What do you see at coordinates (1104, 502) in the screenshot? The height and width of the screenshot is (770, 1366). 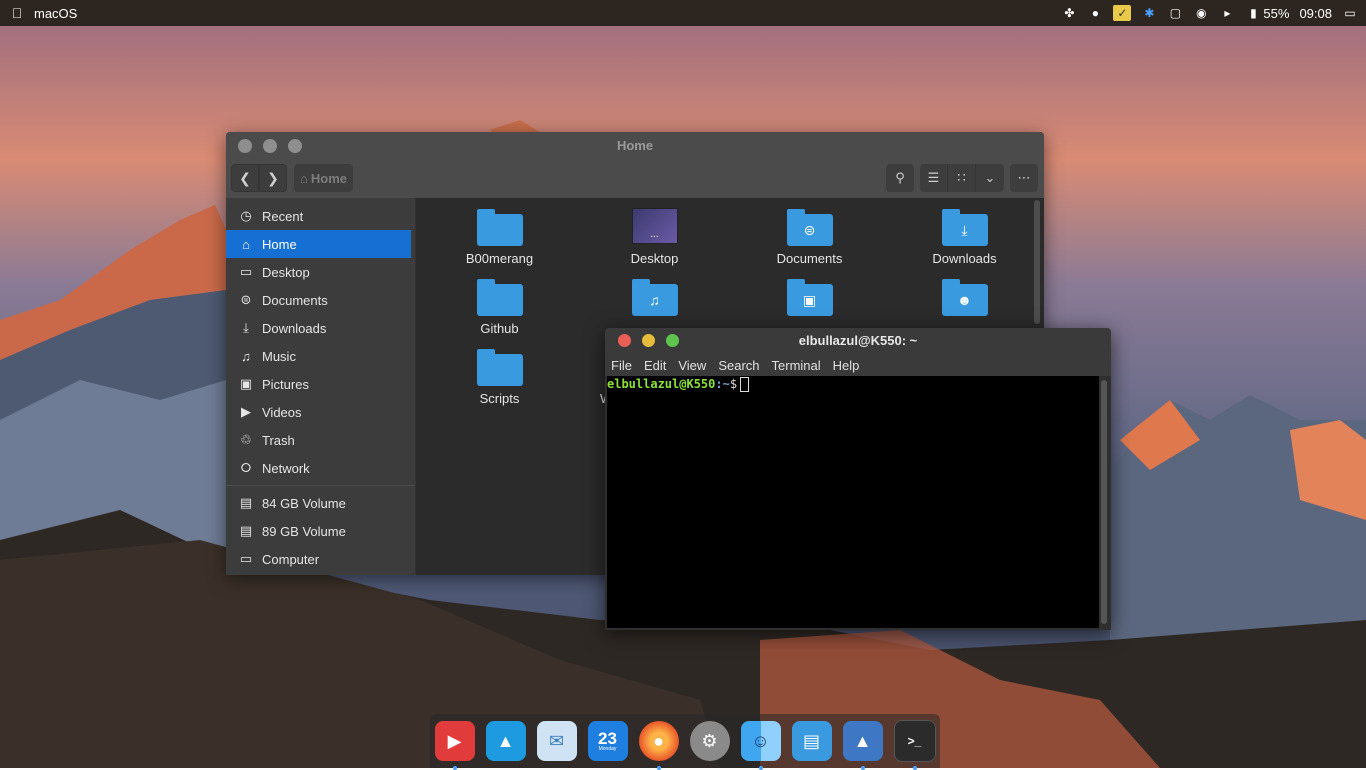 I see `terminal-scrollbar` at bounding box center [1104, 502].